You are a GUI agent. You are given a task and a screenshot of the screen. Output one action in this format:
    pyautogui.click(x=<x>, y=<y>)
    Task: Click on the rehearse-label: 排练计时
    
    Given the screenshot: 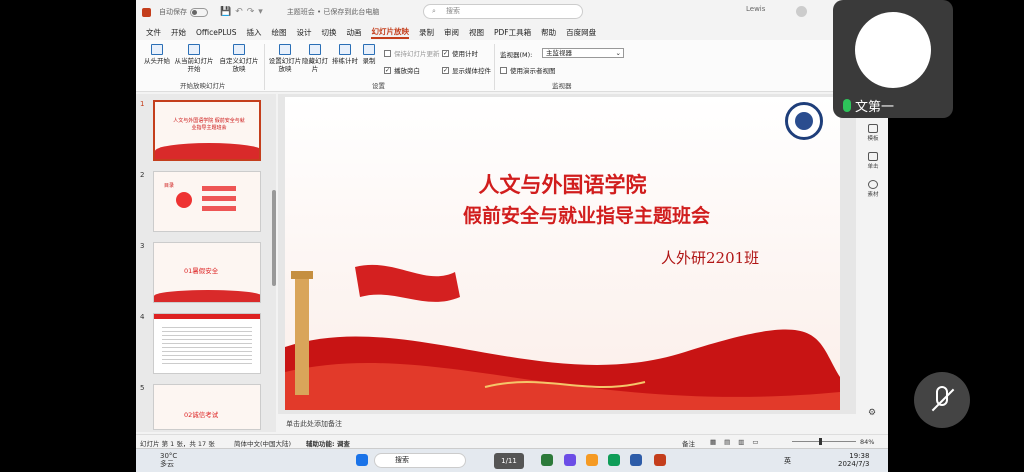 What is the action you would take?
    pyautogui.click(x=345, y=61)
    